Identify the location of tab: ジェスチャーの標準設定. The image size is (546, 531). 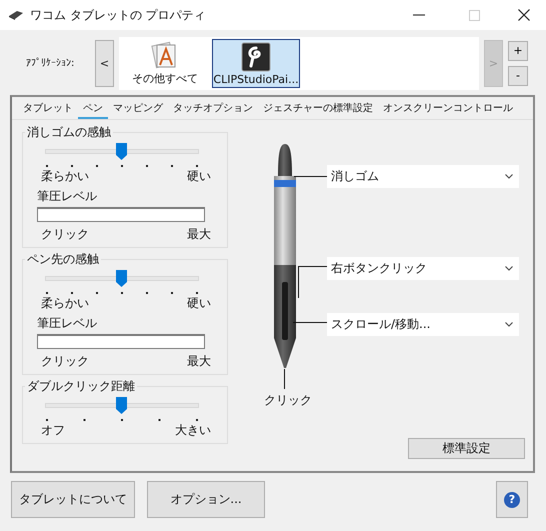
(318, 108).